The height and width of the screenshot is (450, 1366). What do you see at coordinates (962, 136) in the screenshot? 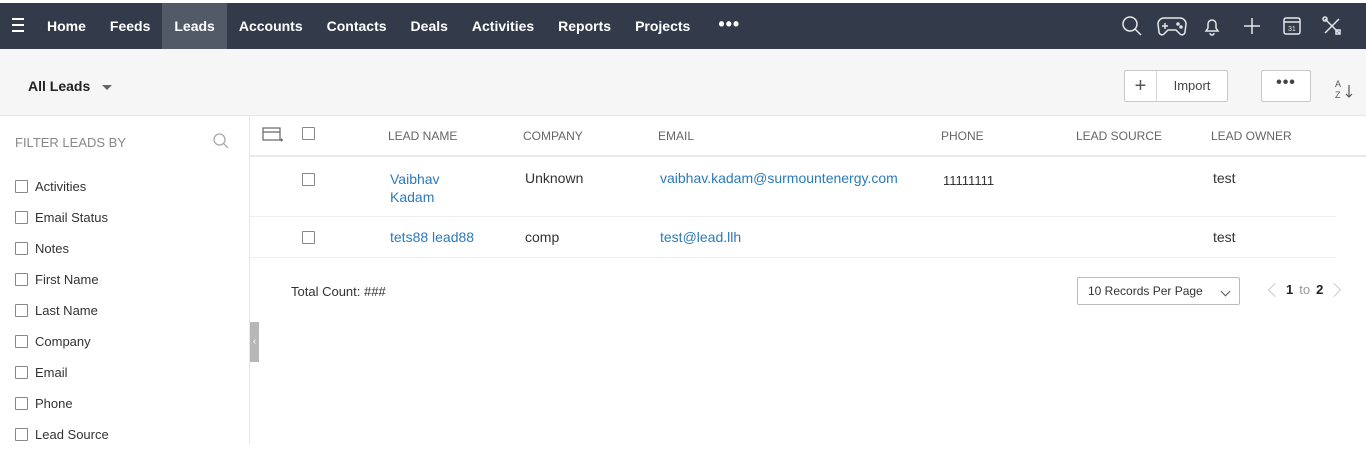
I see `column-header-phone: PHONE` at bounding box center [962, 136].